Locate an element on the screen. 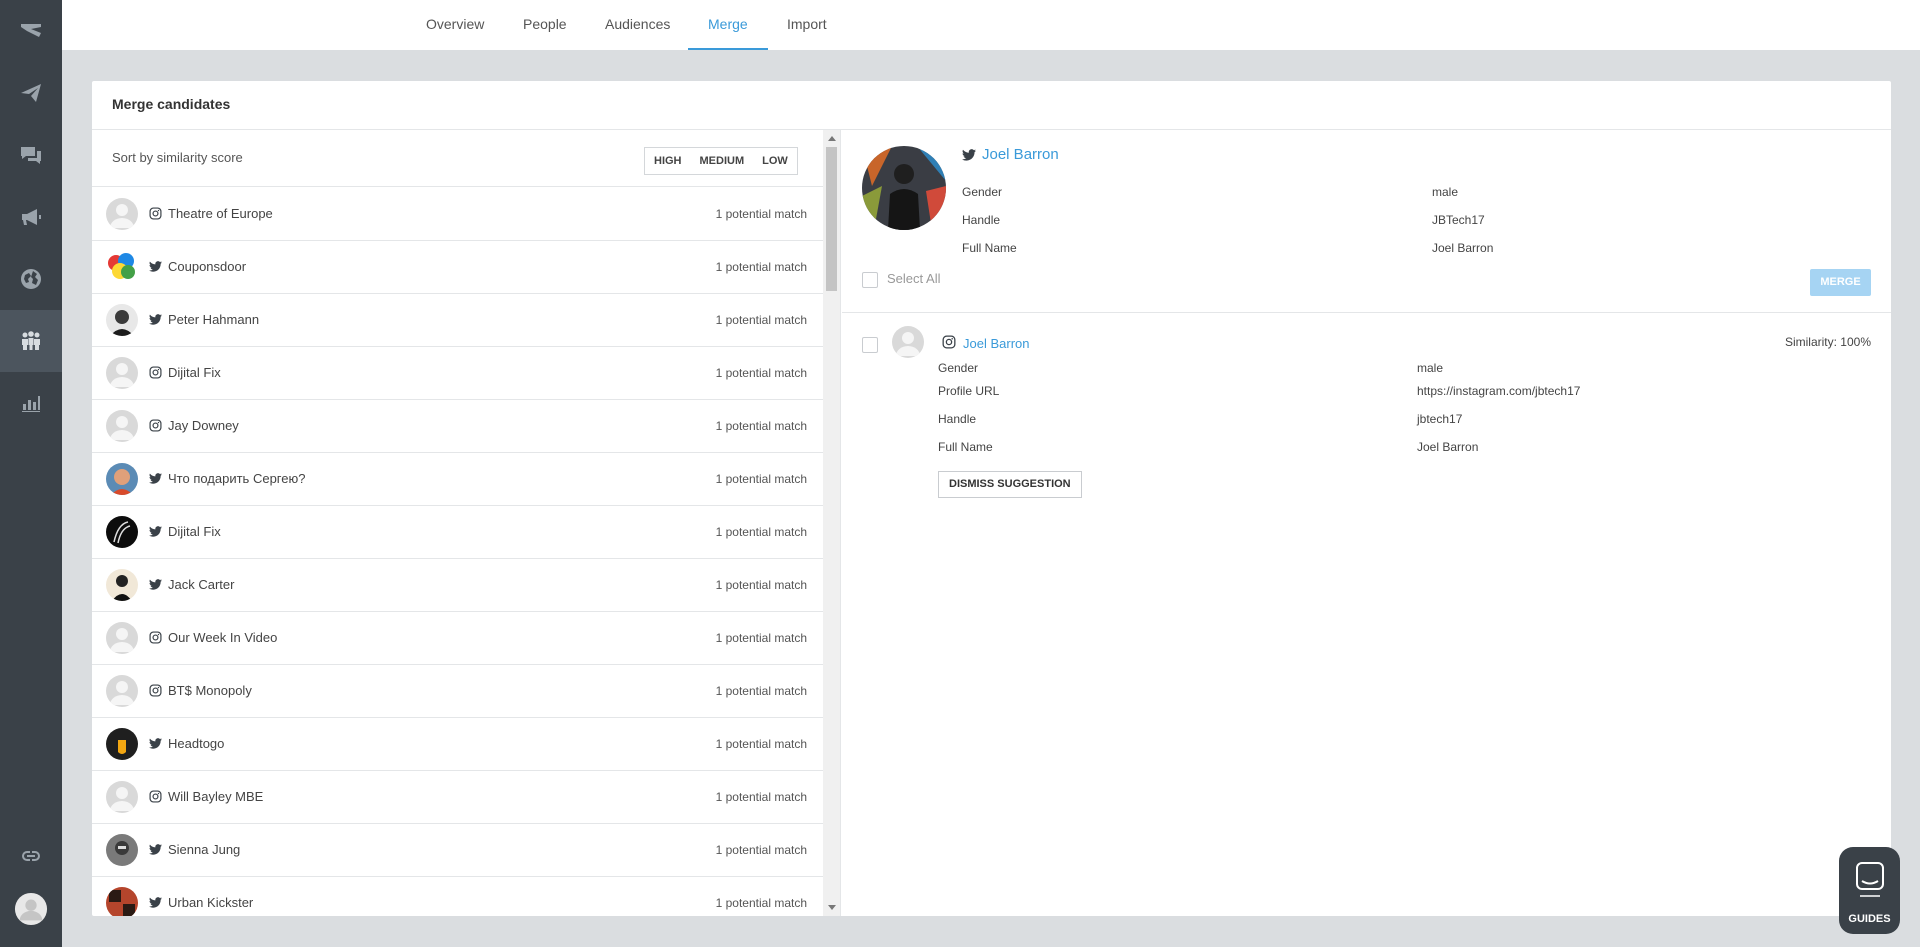 The image size is (1920, 947). candidate-row: Will Bayley MBE 1 potential match is located at coordinates (457, 797).